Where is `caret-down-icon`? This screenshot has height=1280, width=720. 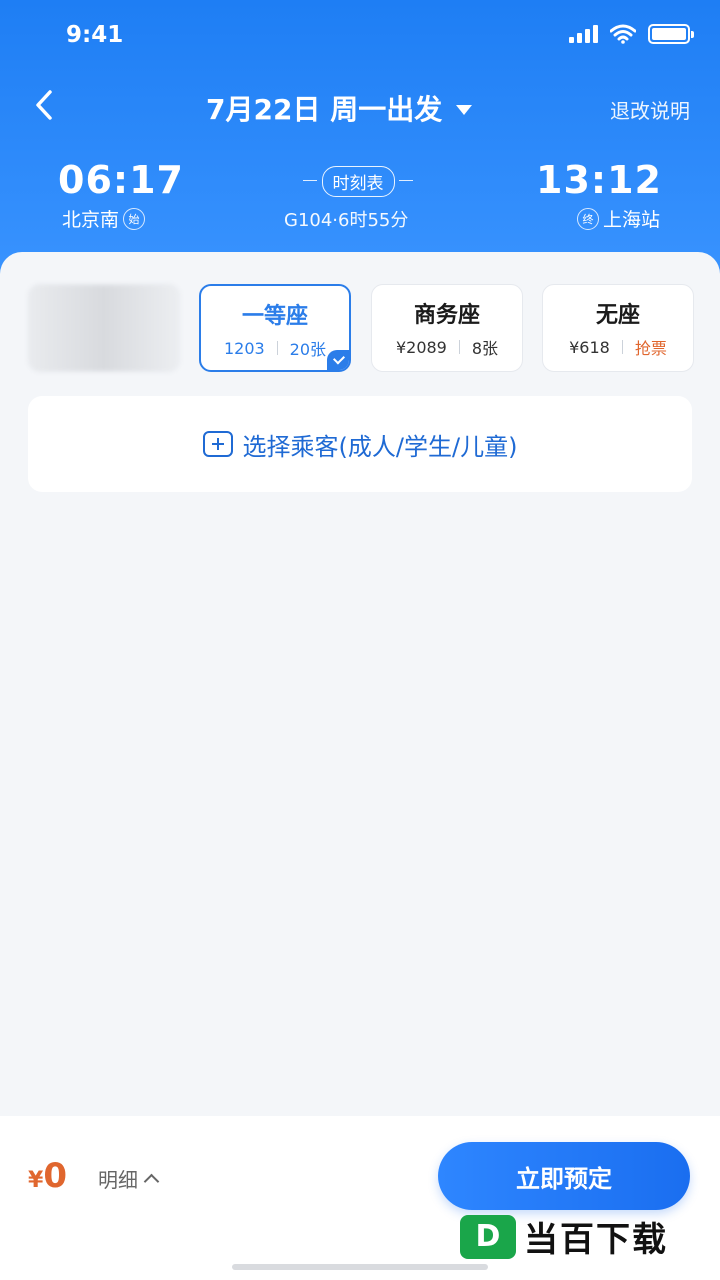 caret-down-icon is located at coordinates (464, 109).